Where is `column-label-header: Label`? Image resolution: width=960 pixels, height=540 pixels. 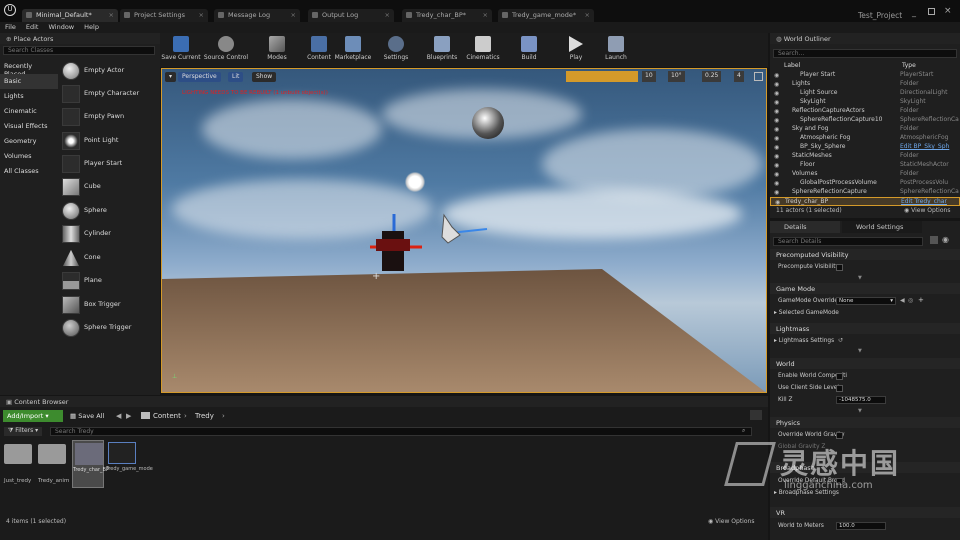 column-label-header: Label is located at coordinates (792, 65).